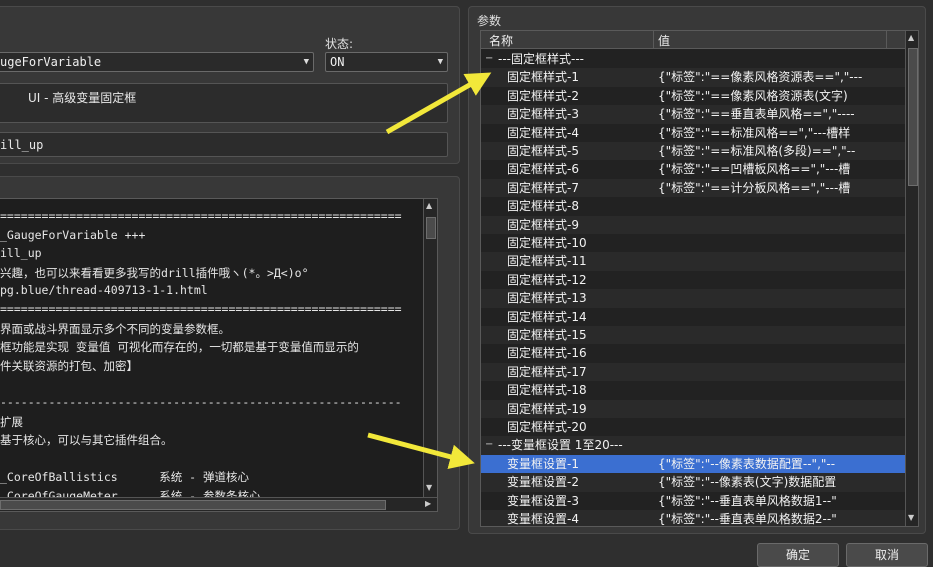 The width and height of the screenshot is (933, 567). Describe the element at coordinates (438, 103) in the screenshot. I see `arrow-to-style-group` at that location.